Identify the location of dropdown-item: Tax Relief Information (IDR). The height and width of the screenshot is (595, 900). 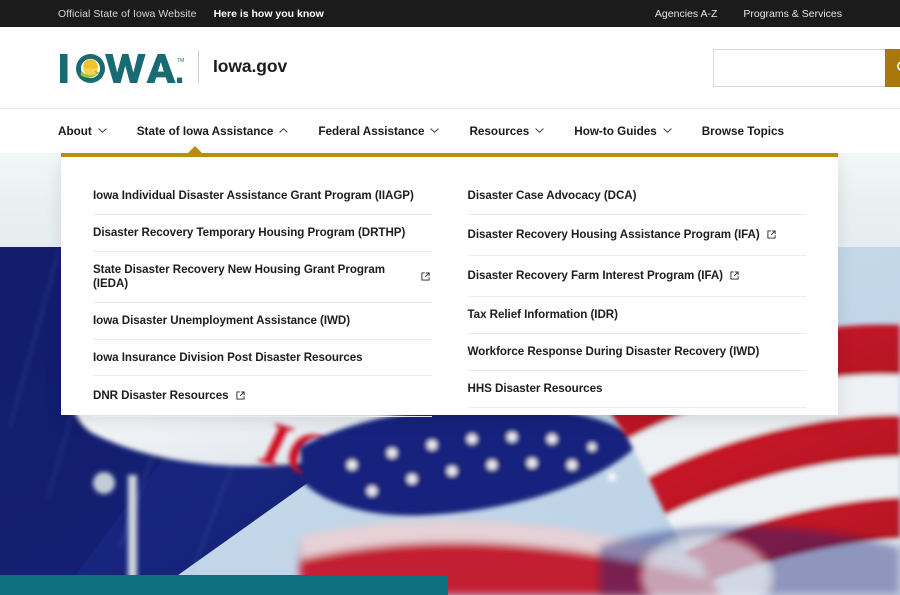
(636, 315).